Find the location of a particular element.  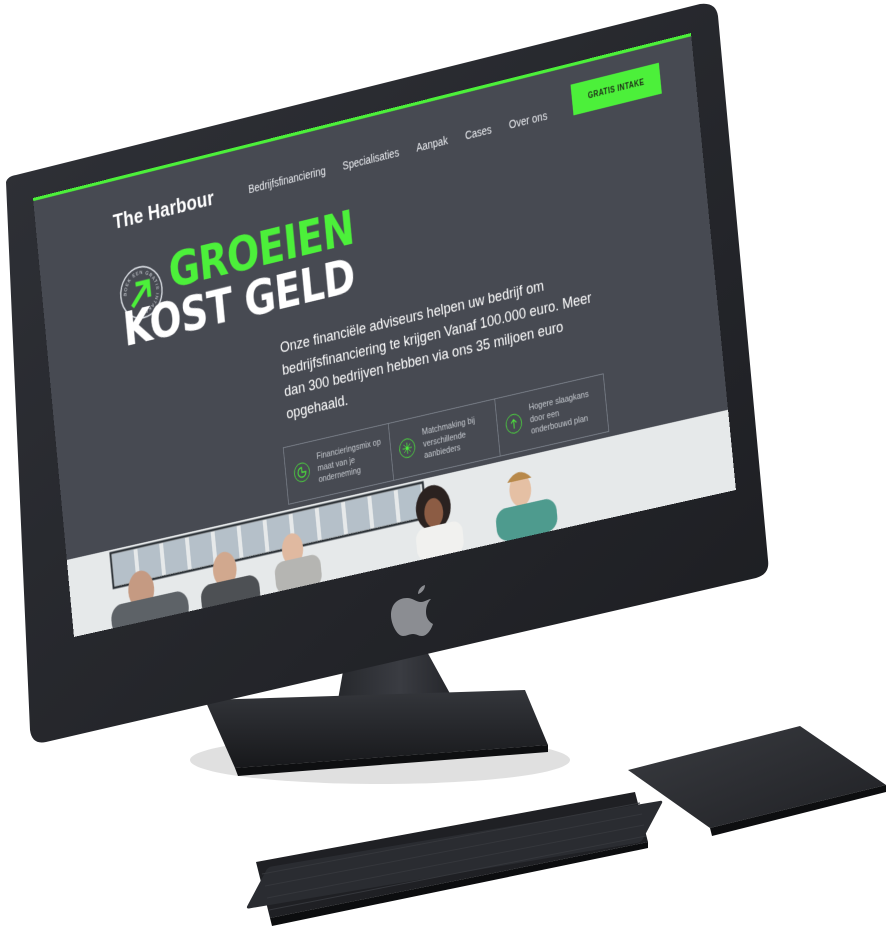

growth-icon is located at coordinates (514, 423).